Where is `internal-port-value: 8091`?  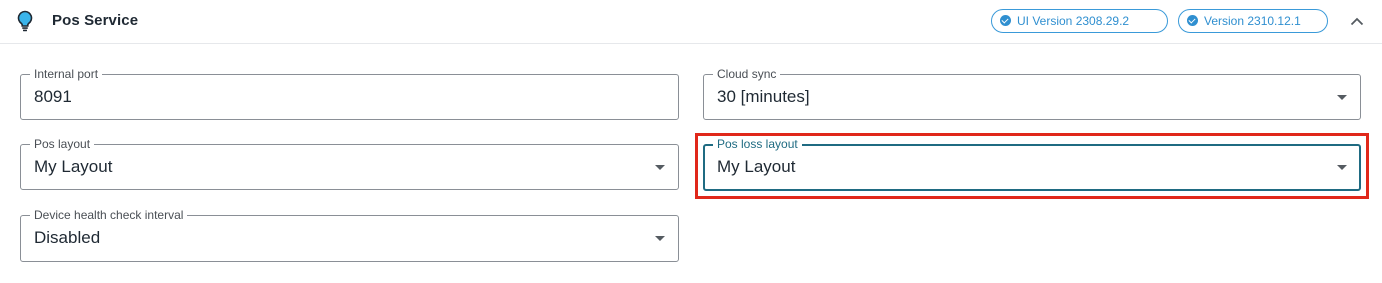 internal-port-value: 8091 is located at coordinates (53, 96).